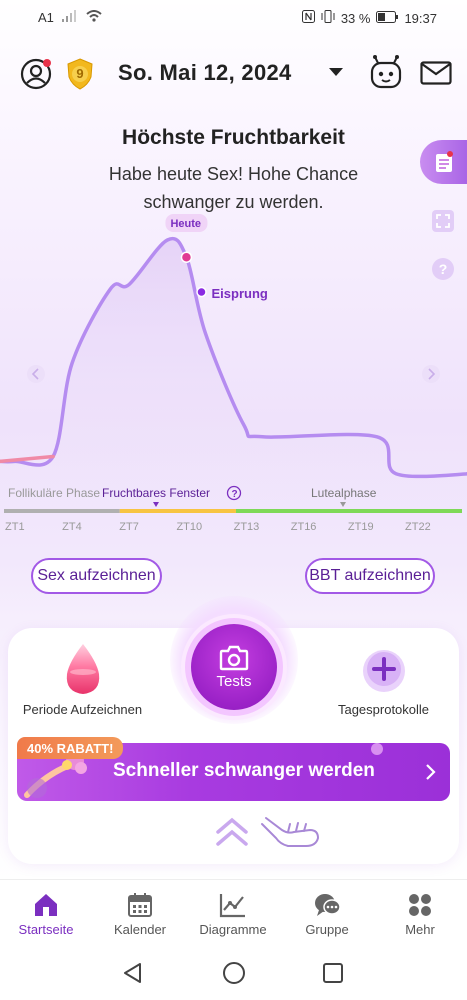  I want to click on vibrate-icon, so click(328, 18).